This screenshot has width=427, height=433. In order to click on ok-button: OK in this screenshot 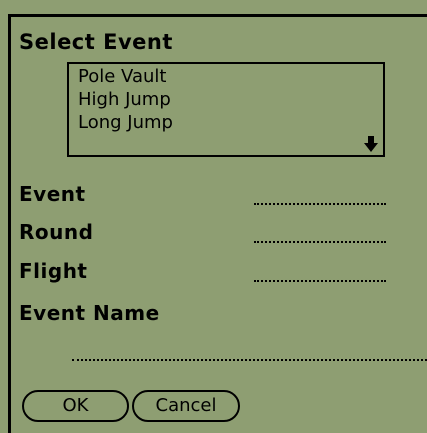, I will do `click(75, 406)`.